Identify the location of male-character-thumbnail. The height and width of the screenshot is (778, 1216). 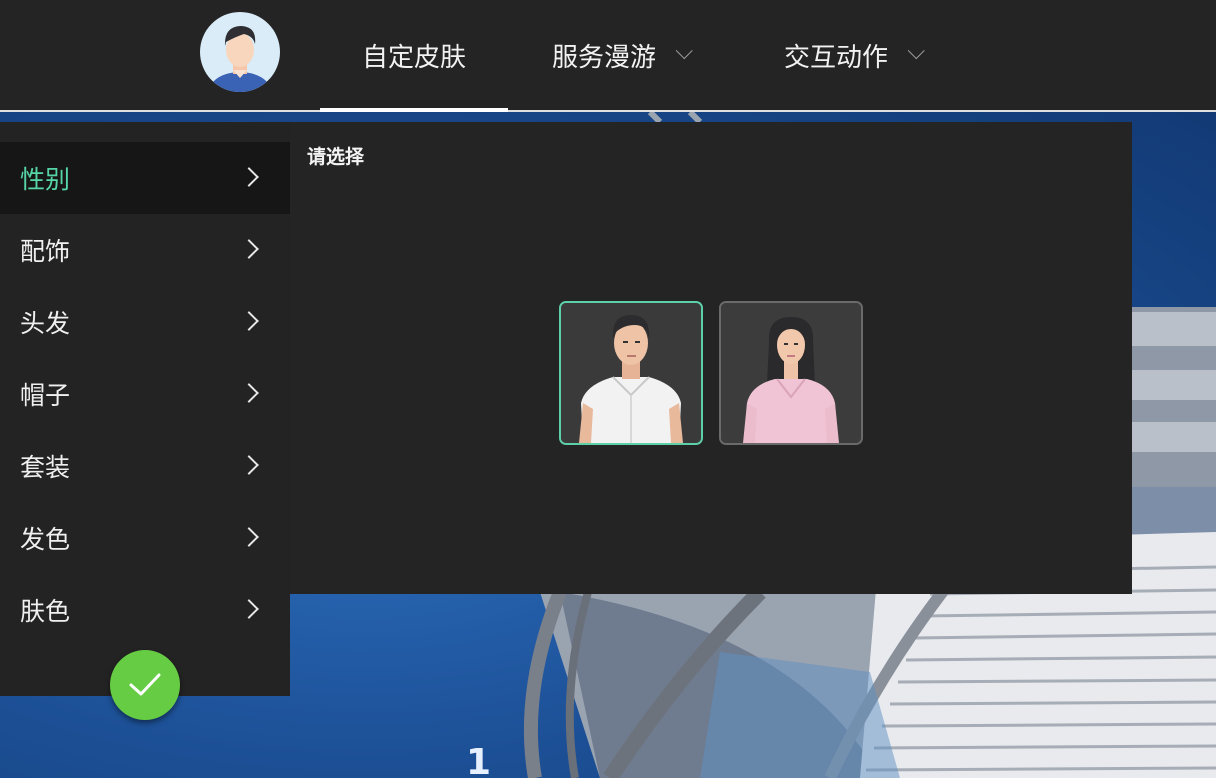
(631, 373).